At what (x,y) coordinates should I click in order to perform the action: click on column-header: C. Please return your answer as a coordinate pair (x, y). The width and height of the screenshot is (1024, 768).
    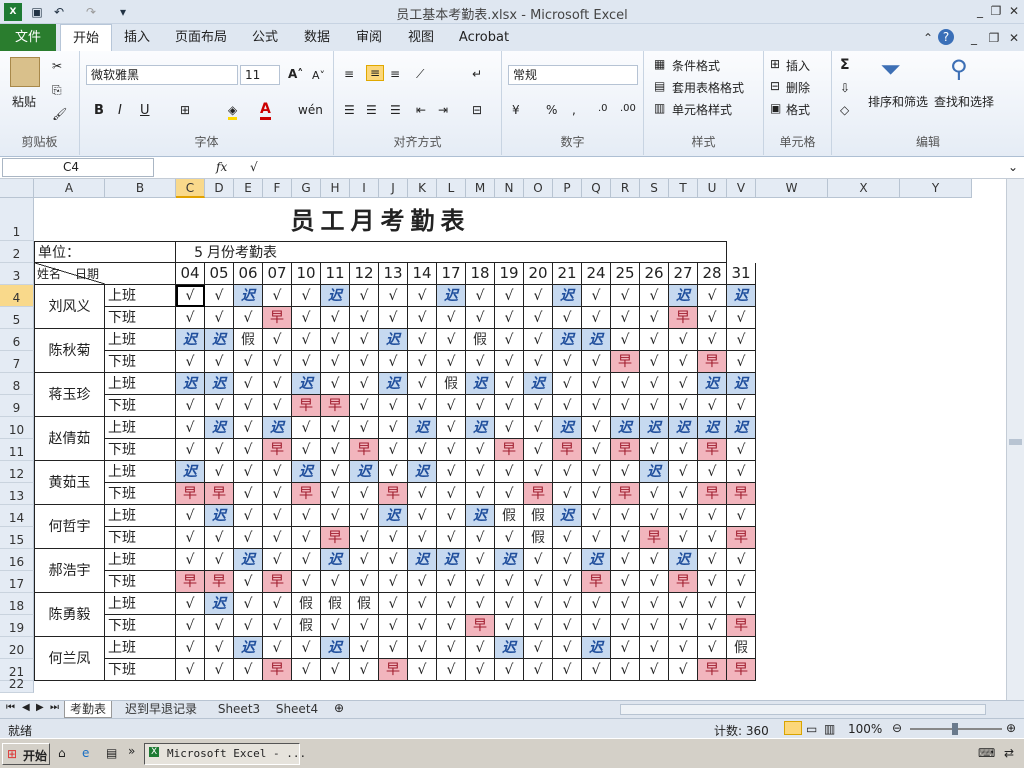
    Looking at the image, I should click on (190, 188).